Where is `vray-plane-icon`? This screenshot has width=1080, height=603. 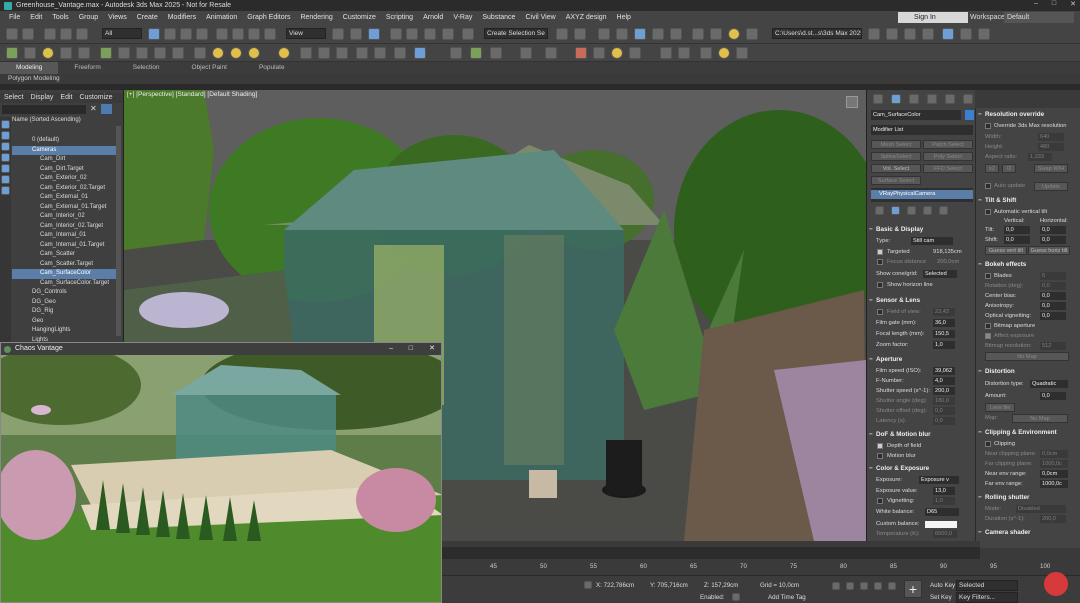 vray-plane-icon is located at coordinates (142, 53).